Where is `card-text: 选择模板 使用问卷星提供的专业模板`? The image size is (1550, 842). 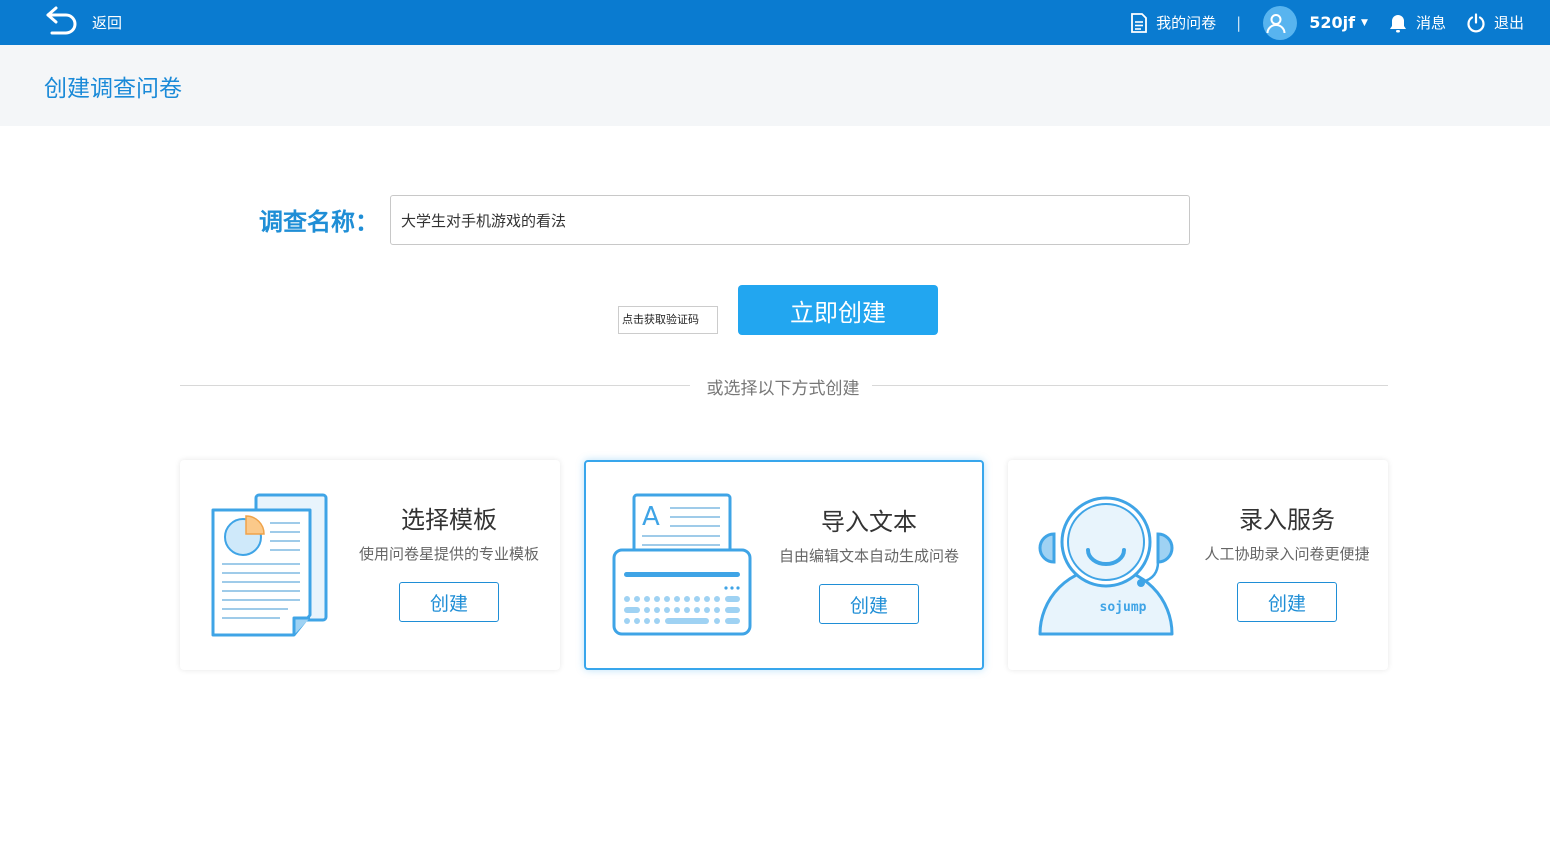
card-text: 选择模板 使用问卷星提供的专业模板 is located at coordinates (449, 532).